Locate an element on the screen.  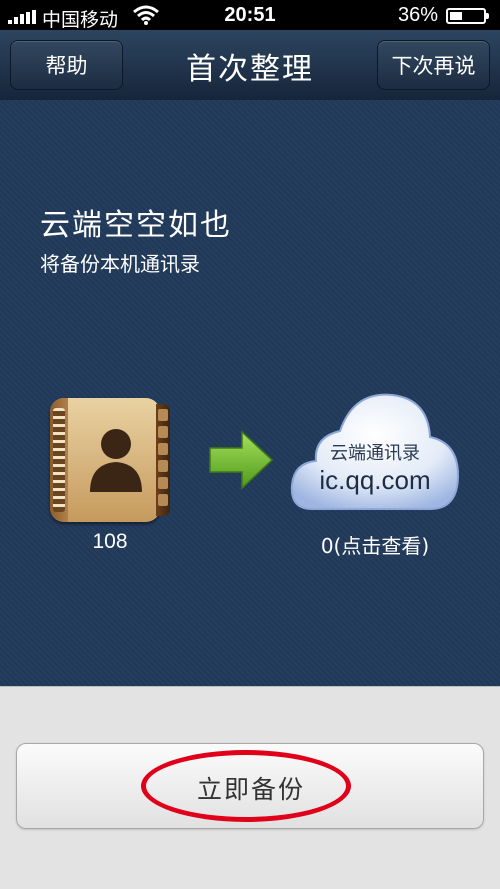
cloud-title: 云端通讯录 is located at coordinates (375, 453).